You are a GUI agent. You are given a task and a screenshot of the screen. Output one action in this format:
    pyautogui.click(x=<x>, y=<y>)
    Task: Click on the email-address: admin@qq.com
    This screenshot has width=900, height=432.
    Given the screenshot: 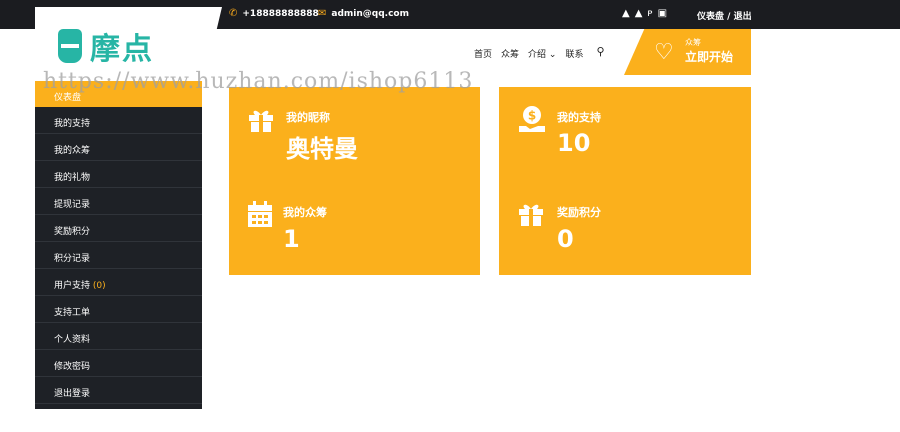 What is the action you would take?
    pyautogui.click(x=370, y=13)
    